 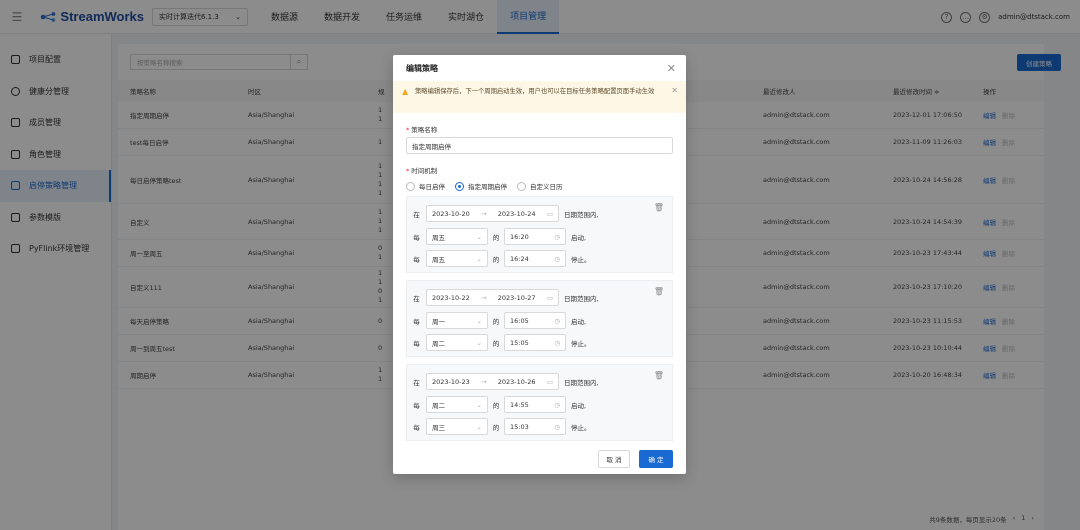 What do you see at coordinates (457, 258) in the screenshot?
I see `stop-day-select: 周五 ⌄` at bounding box center [457, 258].